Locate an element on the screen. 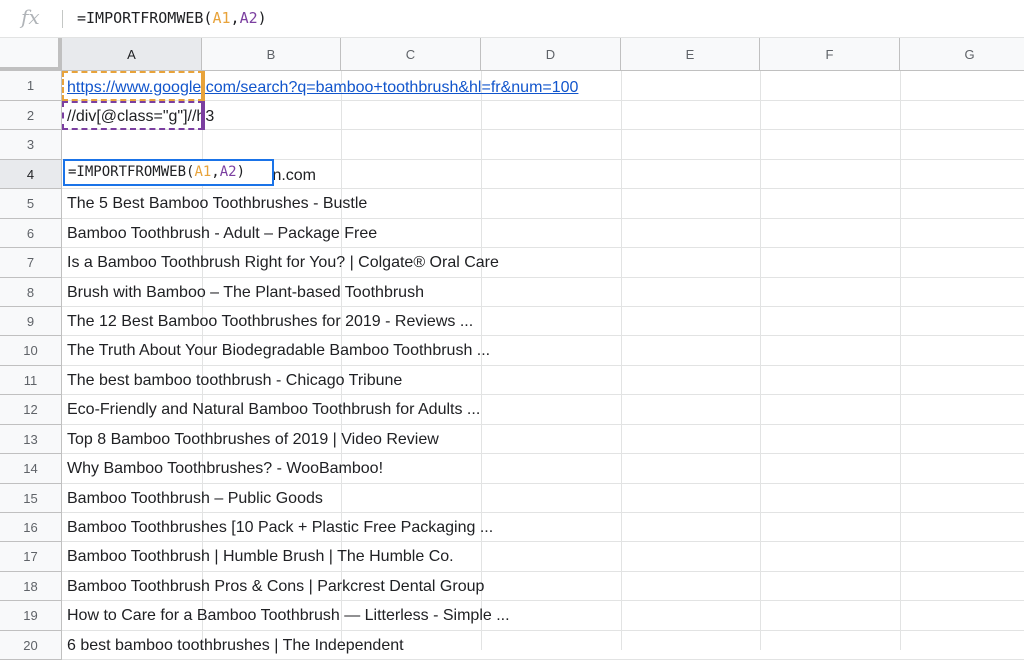 The width and height of the screenshot is (1024, 660). cell-a14: Why Bamboo Toothbrushes? - WooBamboo! is located at coordinates (225, 468).